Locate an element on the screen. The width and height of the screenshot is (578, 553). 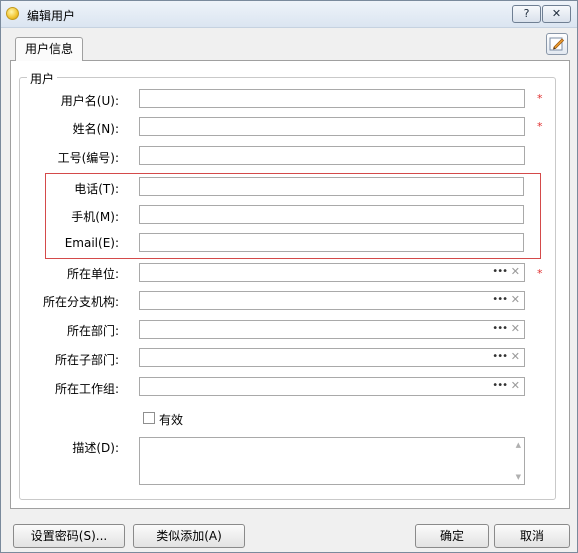
tab-user-info: 用户信息 is located at coordinates (49, 49).